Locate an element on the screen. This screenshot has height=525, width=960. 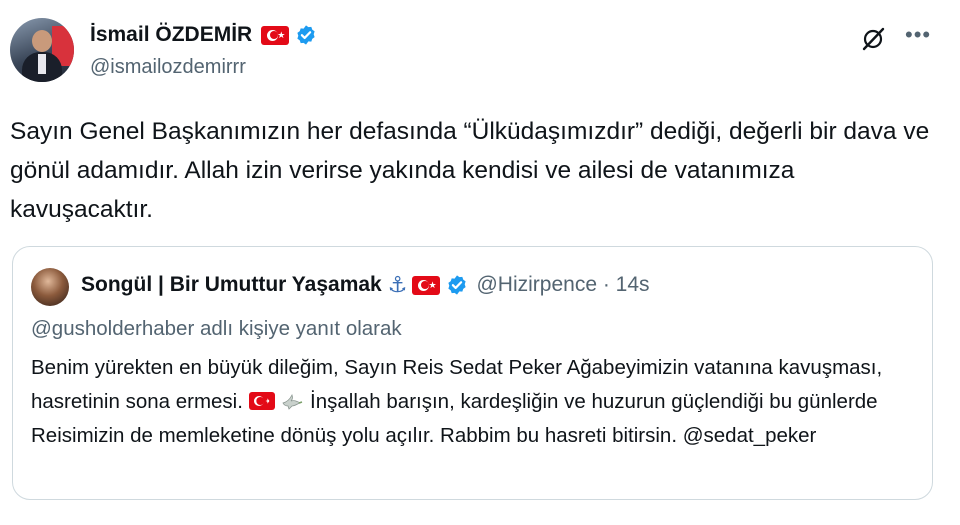
author-avatar is located at coordinates (42, 50).